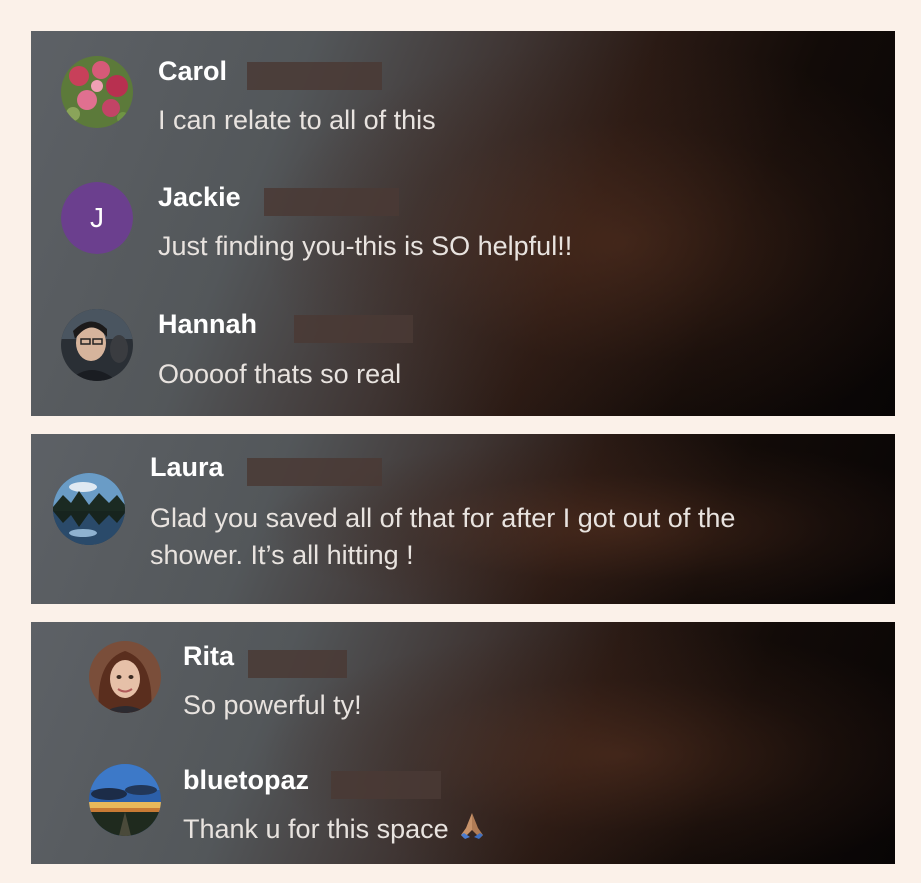  I want to click on comment-text: Ooooof thats so real, so click(280, 374).